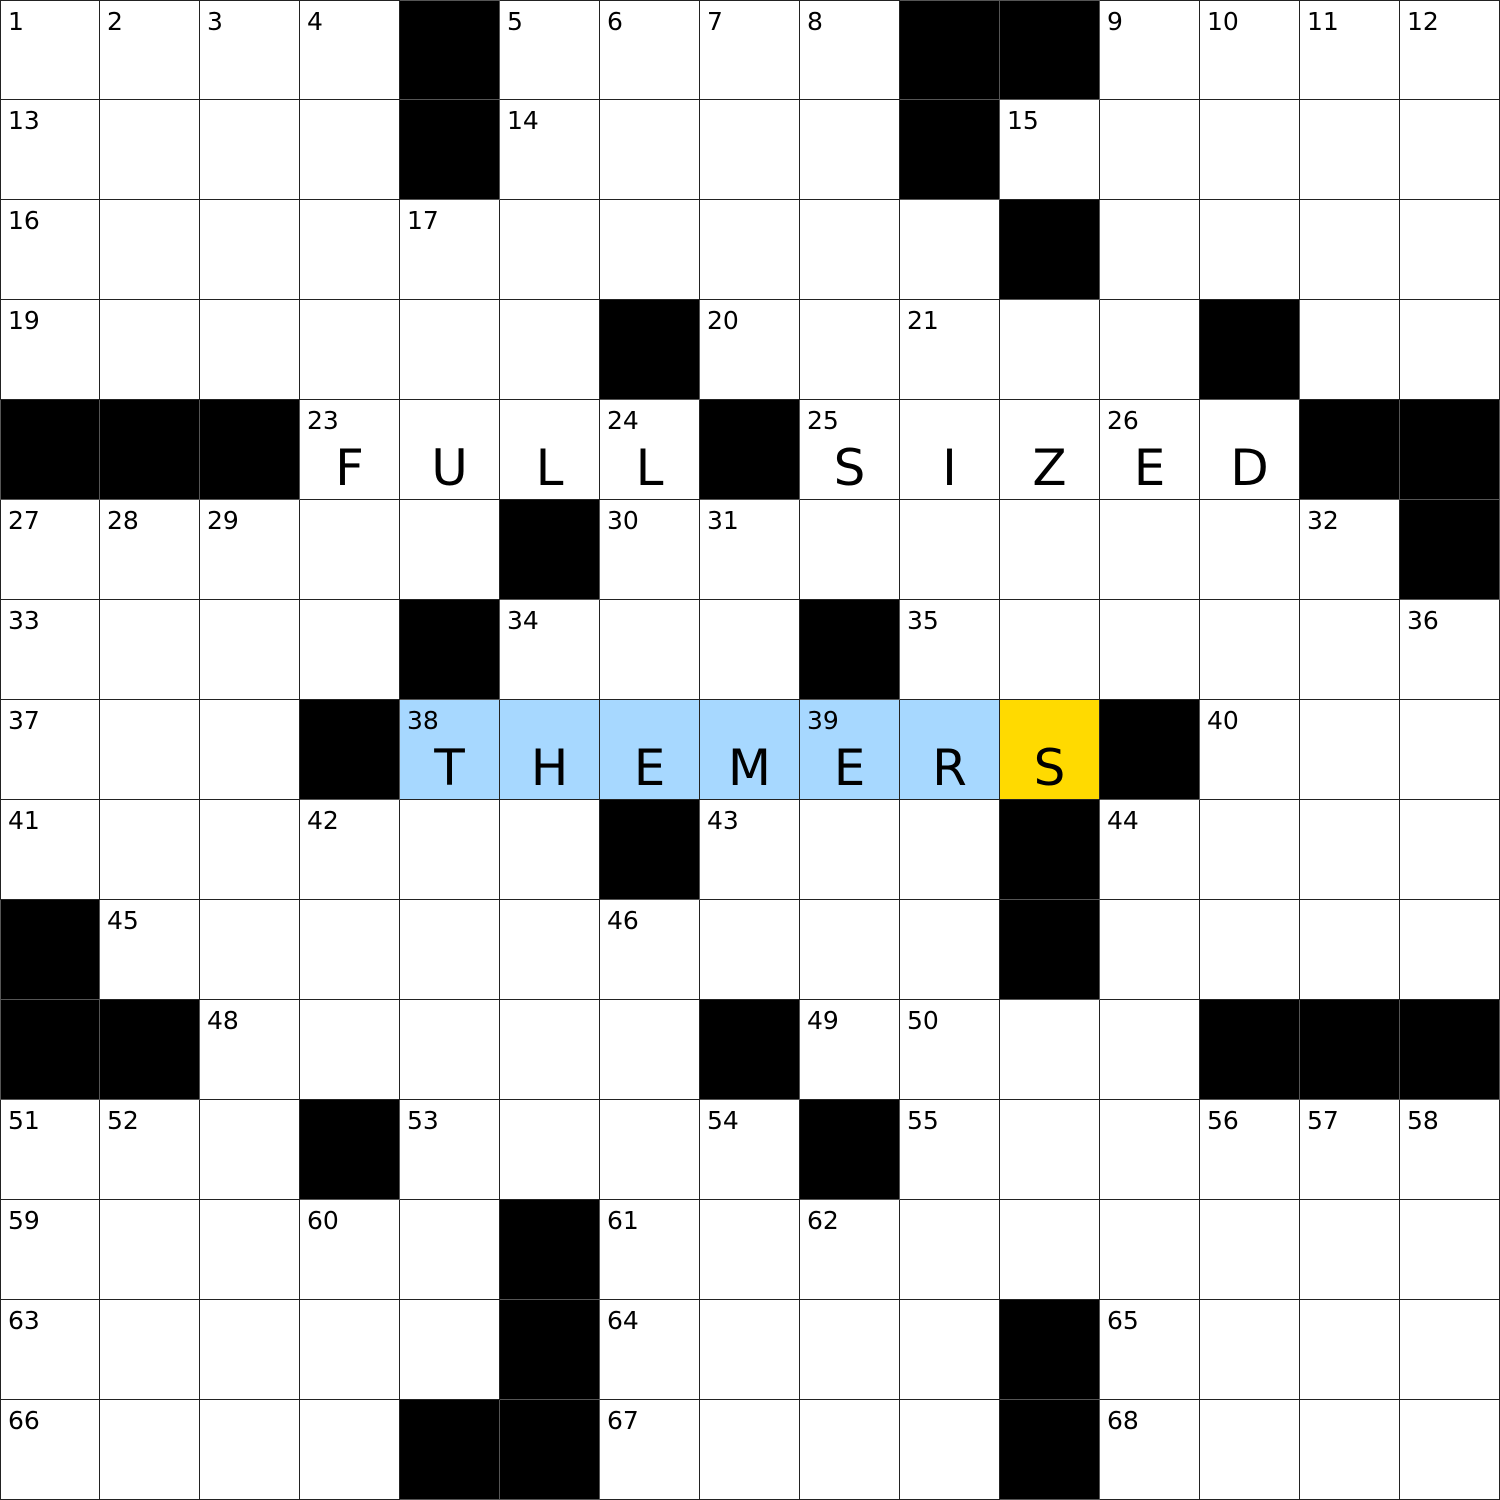 This screenshot has width=1500, height=1500. Describe the element at coordinates (1350, 50) in the screenshot. I see `grid-cell: 11` at that location.